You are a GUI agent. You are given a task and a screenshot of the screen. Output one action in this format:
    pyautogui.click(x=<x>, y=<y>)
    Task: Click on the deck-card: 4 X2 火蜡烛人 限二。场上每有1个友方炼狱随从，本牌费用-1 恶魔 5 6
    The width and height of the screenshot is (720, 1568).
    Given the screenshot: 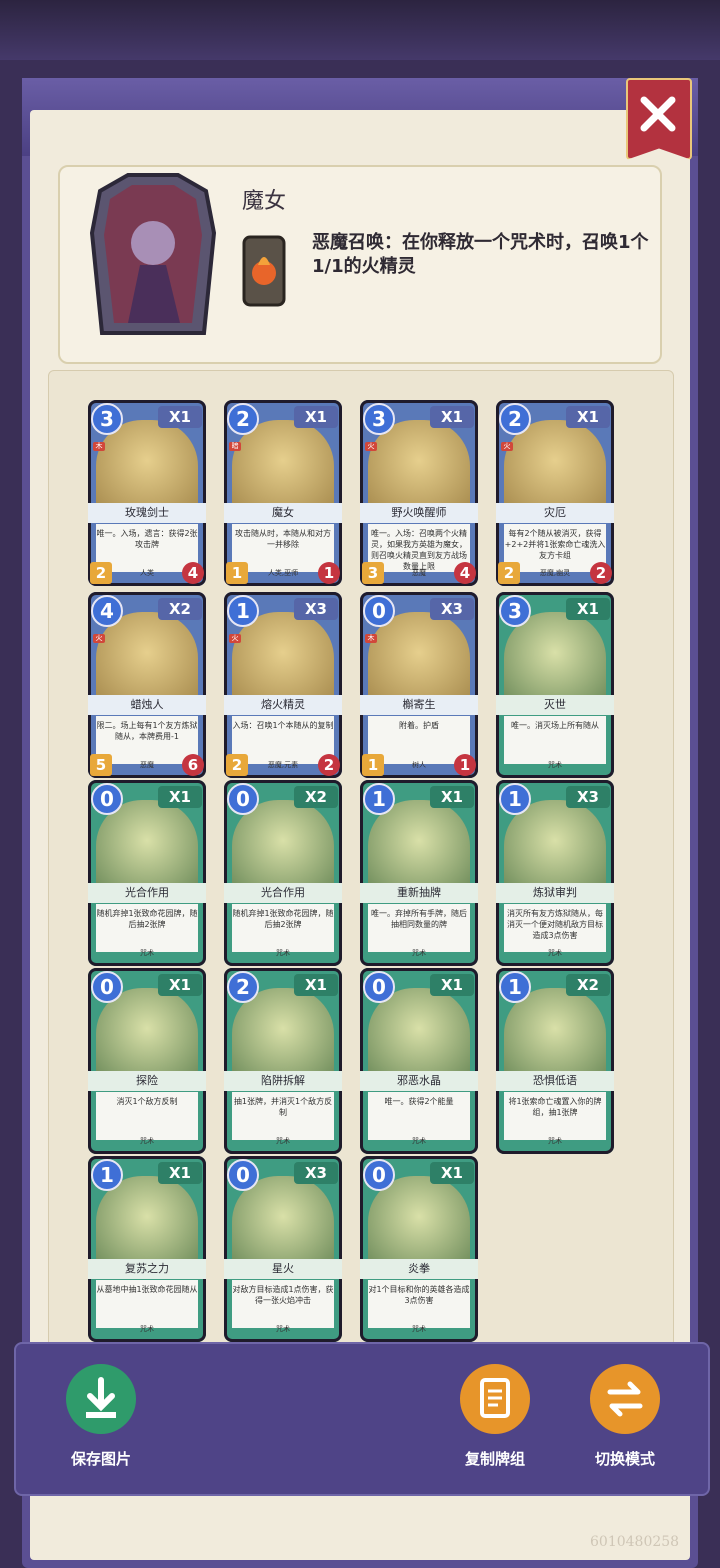 What is the action you would take?
    pyautogui.click(x=147, y=685)
    